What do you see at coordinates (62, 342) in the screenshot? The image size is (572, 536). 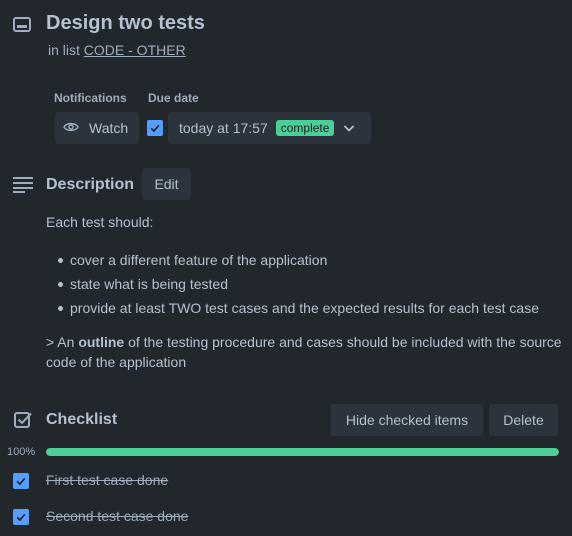 I see `quote-prefix: > An` at bounding box center [62, 342].